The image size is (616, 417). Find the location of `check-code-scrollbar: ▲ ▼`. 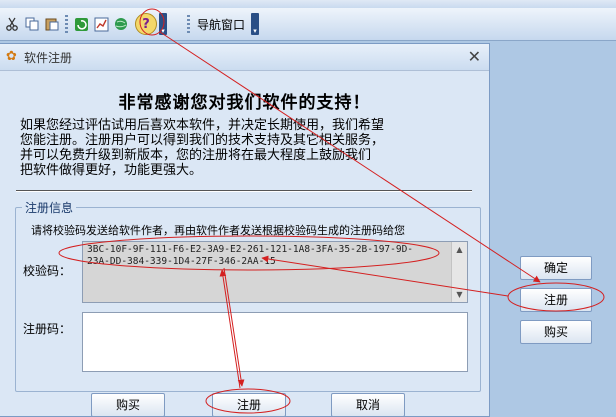

check-code-scrollbar: ▲ ▼ is located at coordinates (459, 272).